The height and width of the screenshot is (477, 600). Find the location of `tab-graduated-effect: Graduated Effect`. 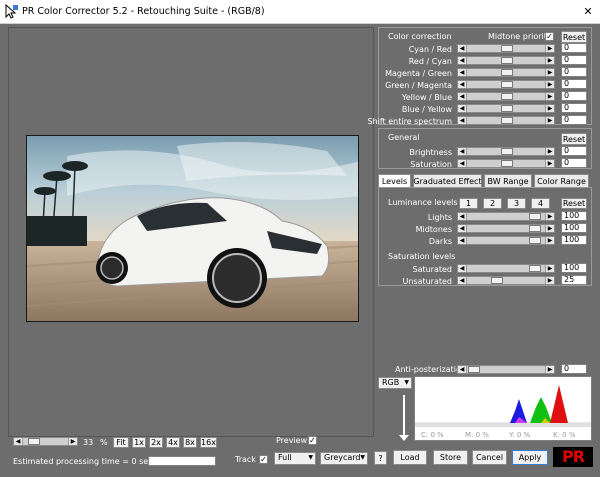

tab-graduated-effect: Graduated Effect is located at coordinates (447, 181).